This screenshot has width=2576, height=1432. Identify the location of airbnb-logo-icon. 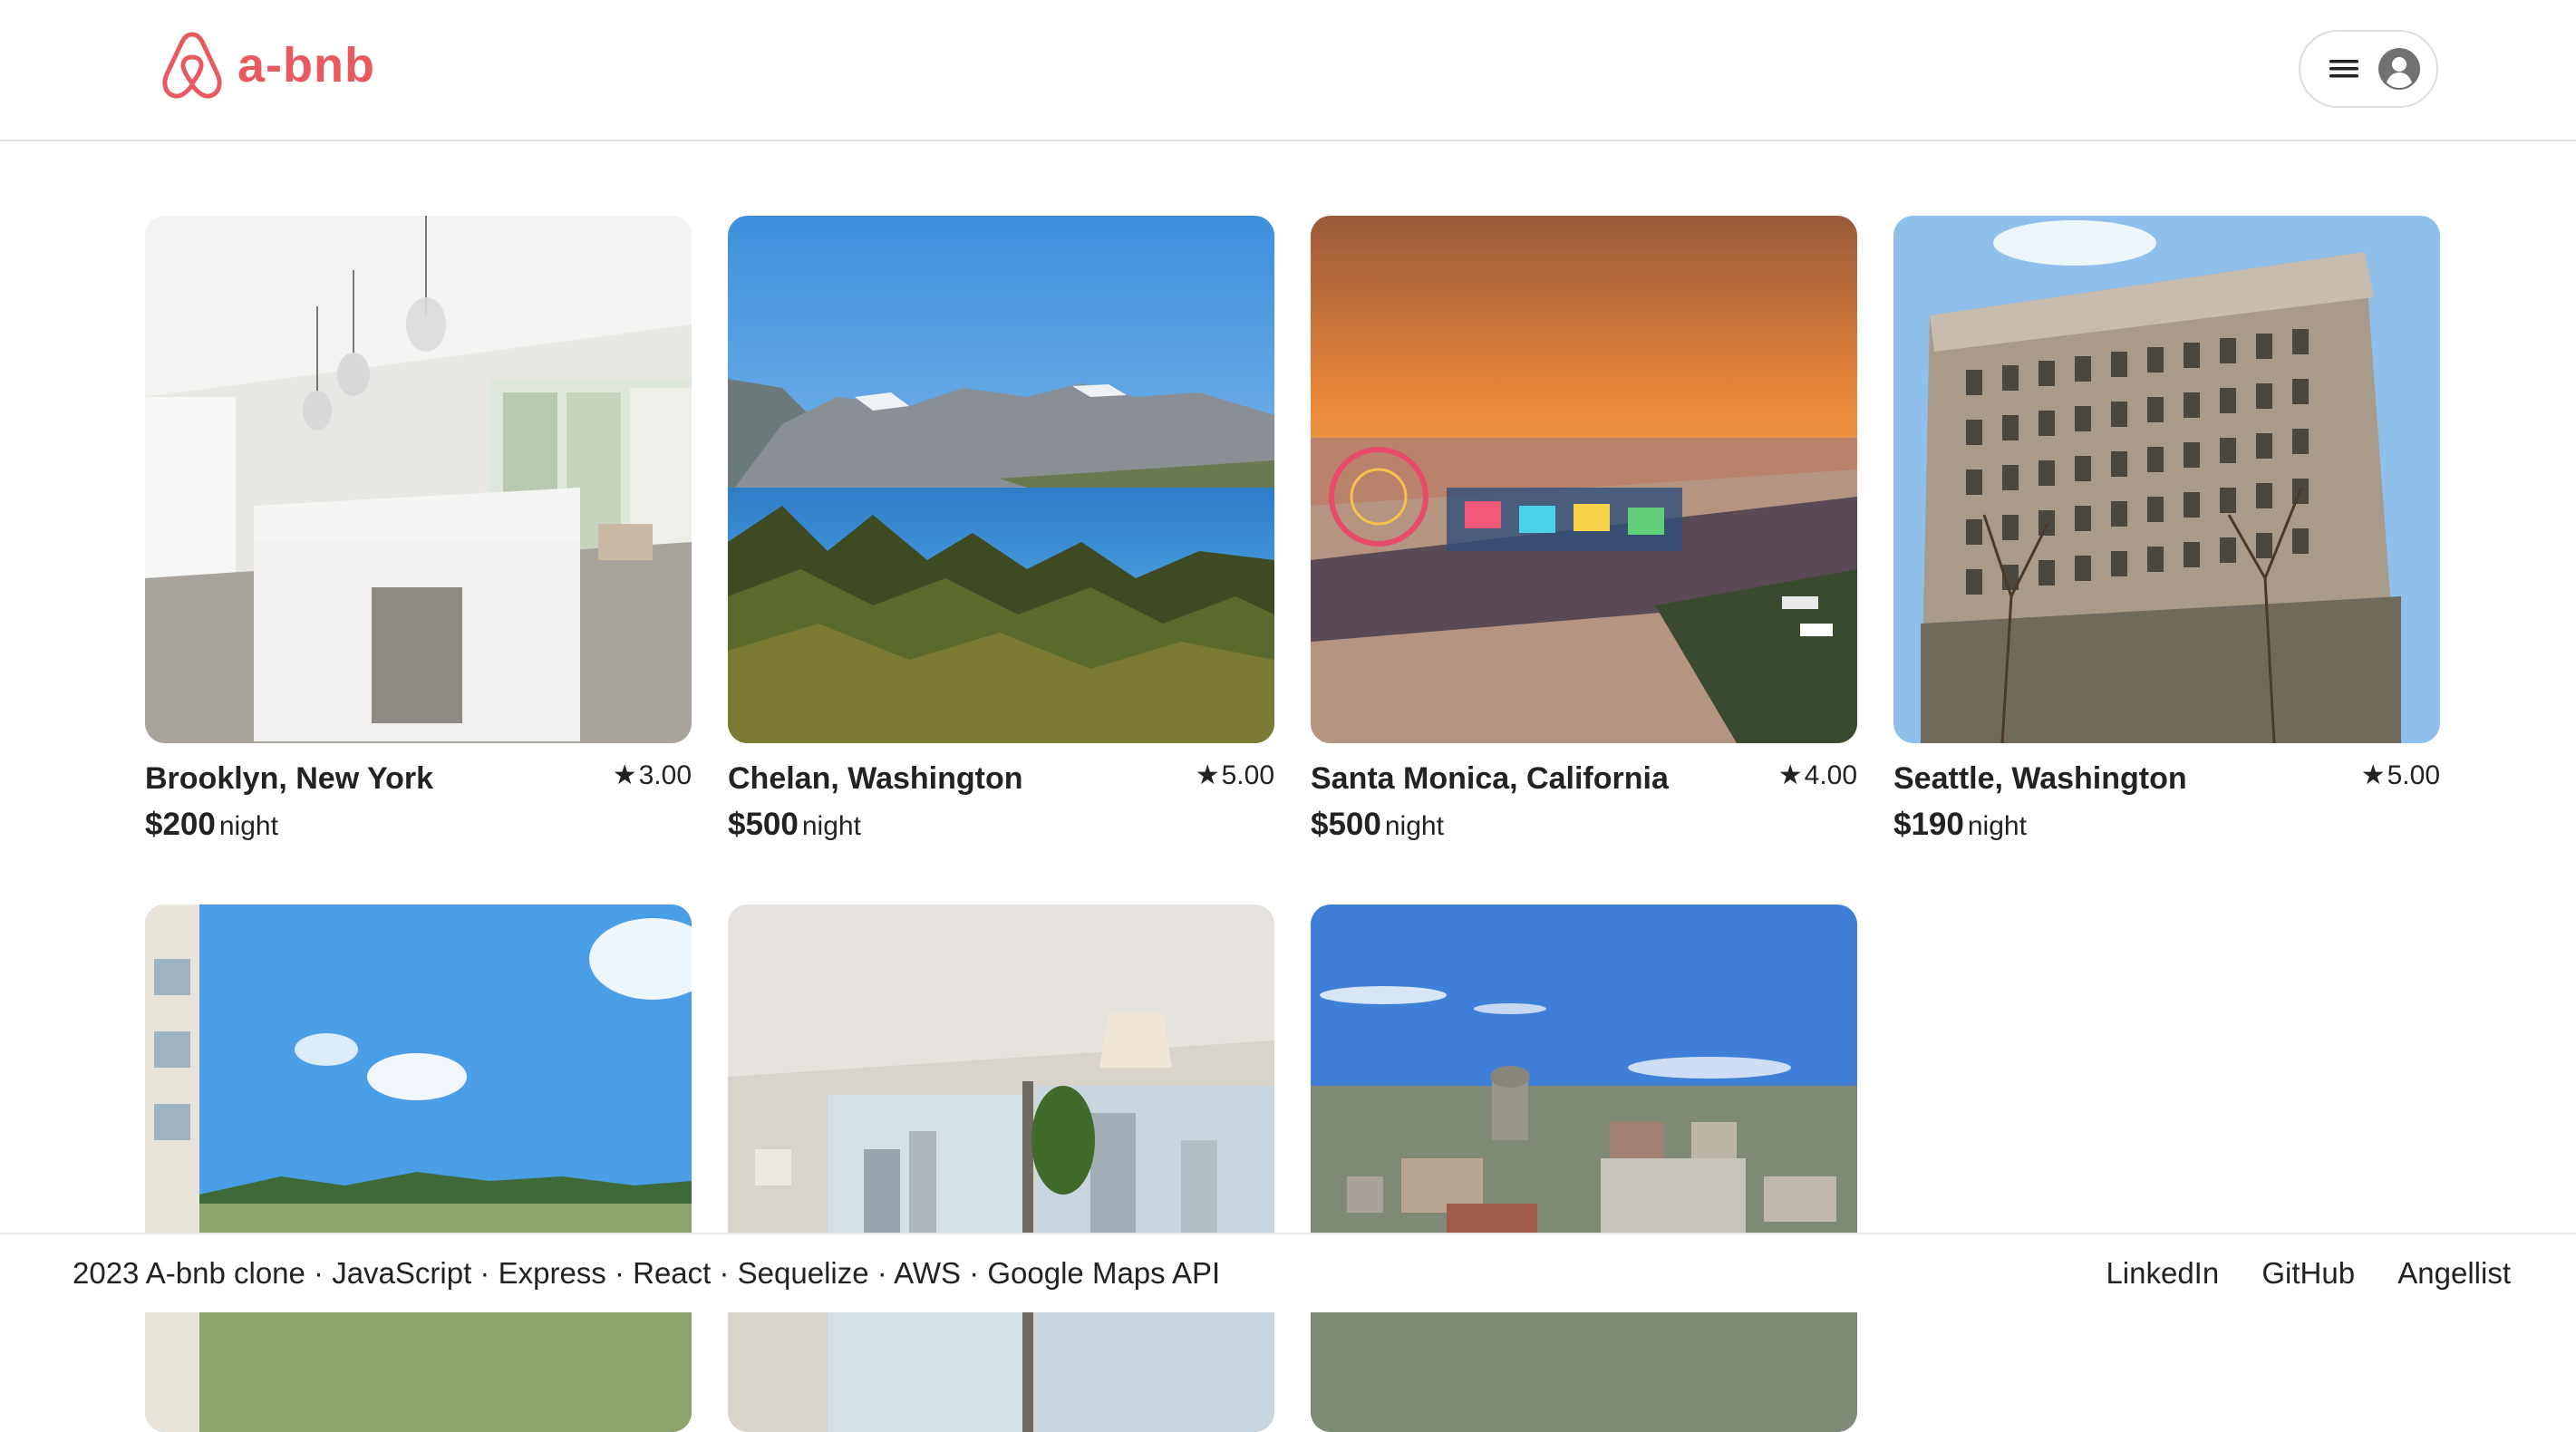
(192, 65).